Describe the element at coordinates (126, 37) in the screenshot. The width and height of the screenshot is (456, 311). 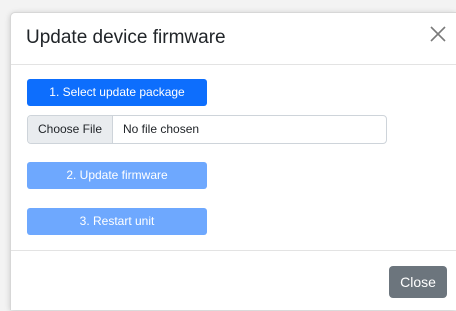
I see `dialog-title: Update device firmware` at that location.